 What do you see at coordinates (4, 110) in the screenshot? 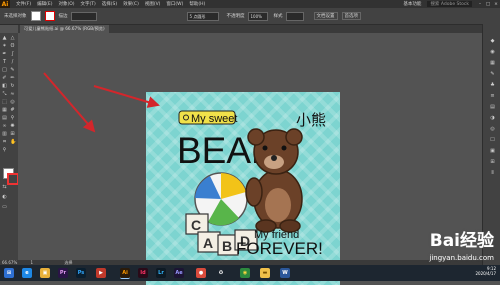
I see `perspective-grid-icon: ▦` at bounding box center [4, 110].